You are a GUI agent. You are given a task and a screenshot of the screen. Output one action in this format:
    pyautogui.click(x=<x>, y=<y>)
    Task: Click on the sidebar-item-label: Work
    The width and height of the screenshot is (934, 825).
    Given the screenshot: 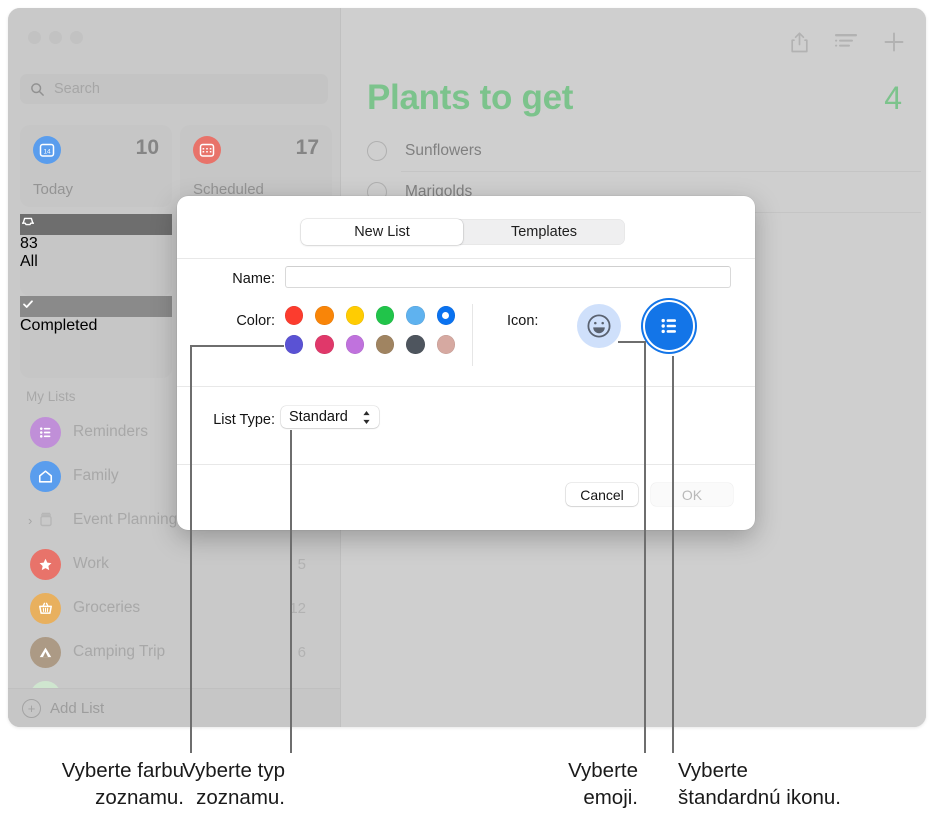 What is the action you would take?
    pyautogui.click(x=91, y=563)
    